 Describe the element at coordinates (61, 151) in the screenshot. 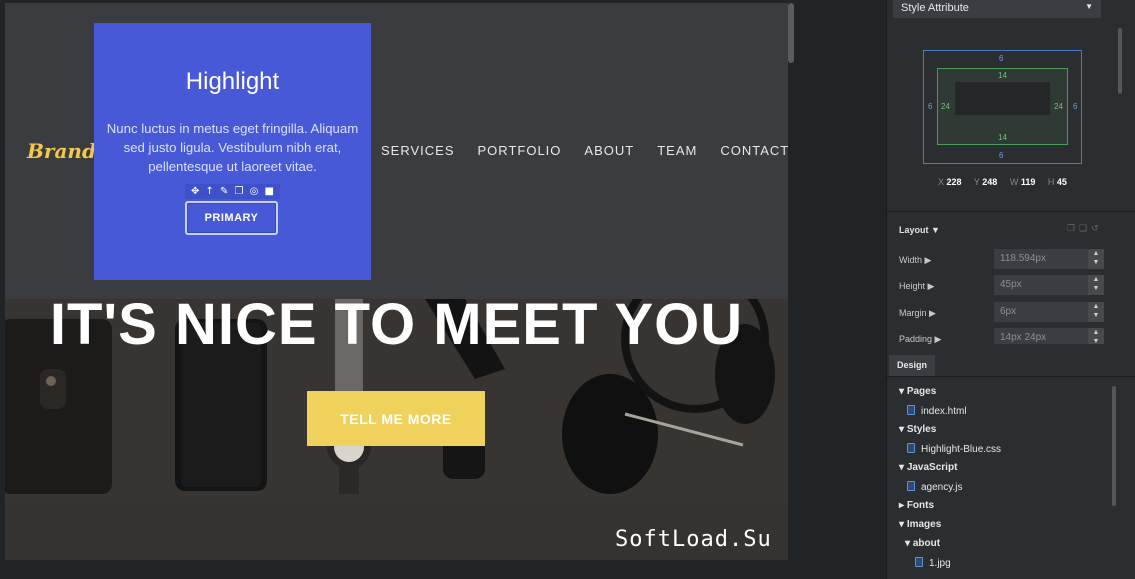

I see `brand-logo: Brand` at that location.